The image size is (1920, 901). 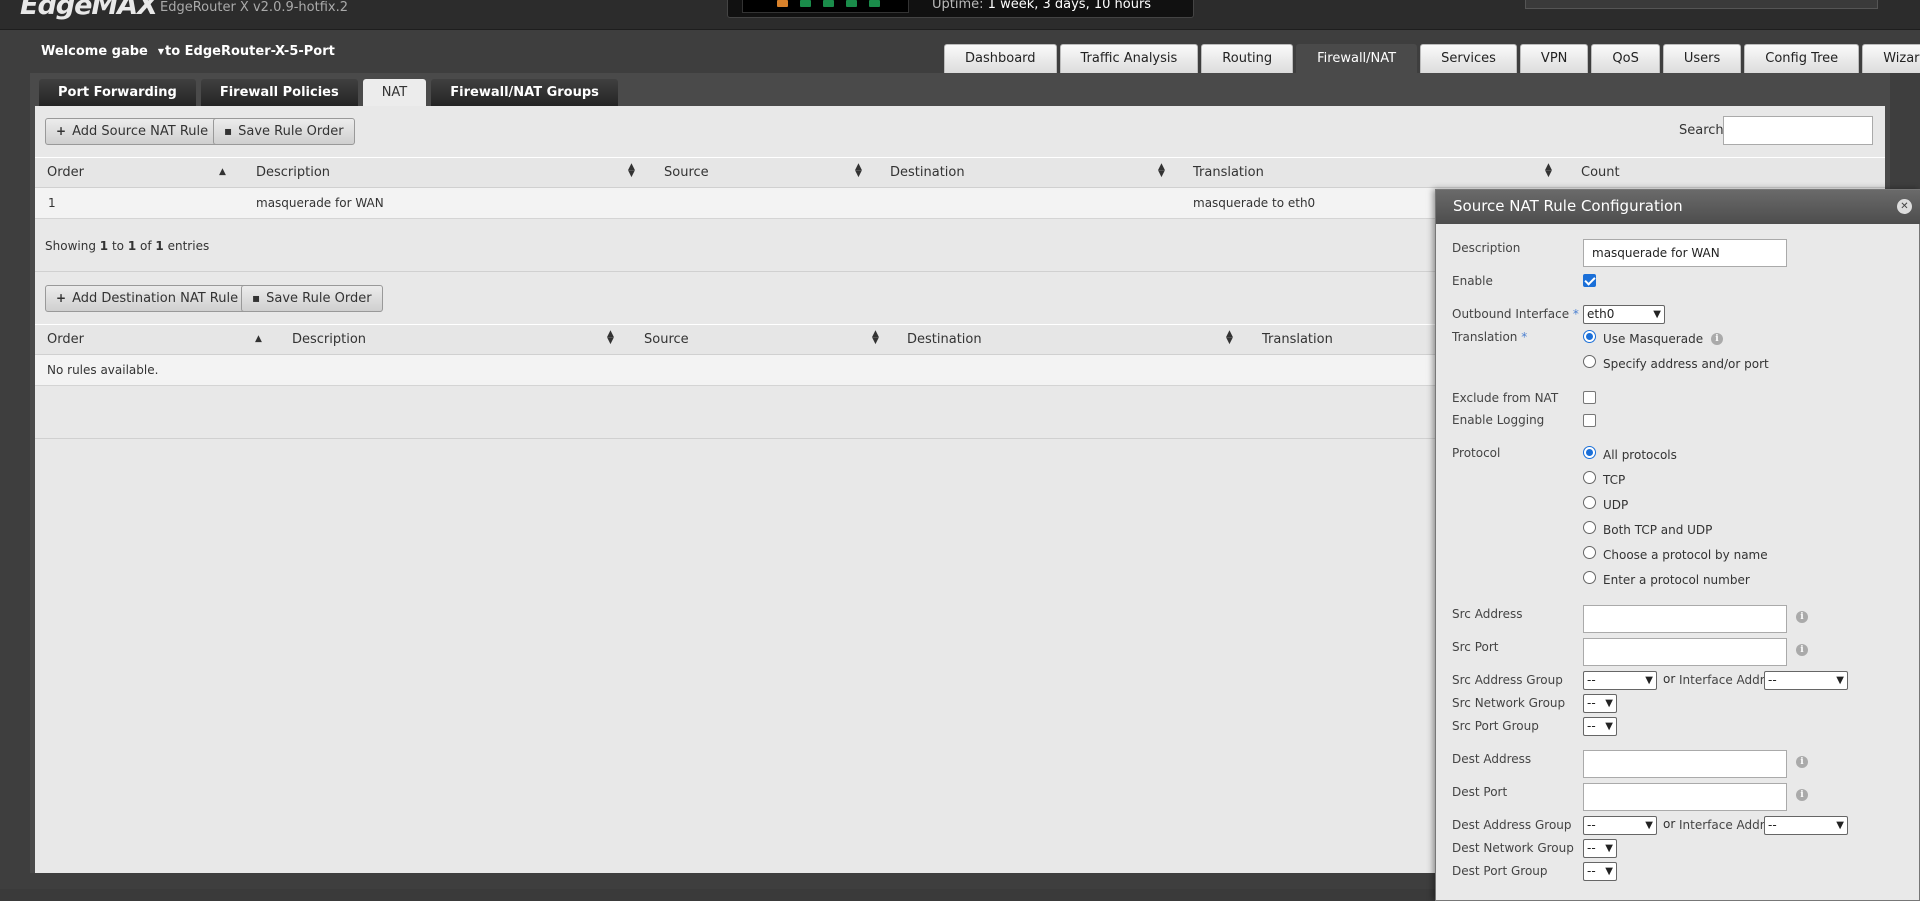 What do you see at coordinates (1601, 314) in the screenshot?
I see `outbound-interface-value: eth0` at bounding box center [1601, 314].